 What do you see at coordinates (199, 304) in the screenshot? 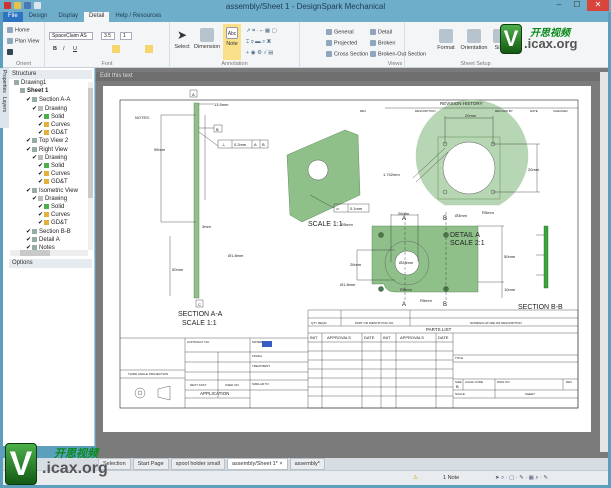
I see `datum-c: C` at bounding box center [199, 304].